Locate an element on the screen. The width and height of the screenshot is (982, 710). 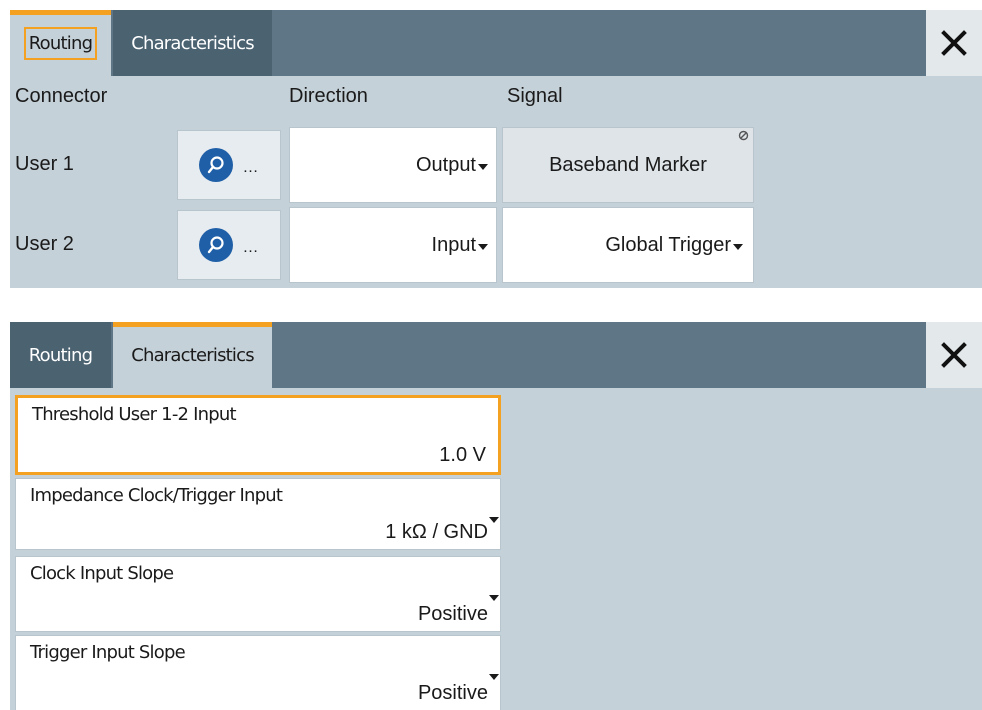
user1-direction-select: Output is located at coordinates (393, 165).